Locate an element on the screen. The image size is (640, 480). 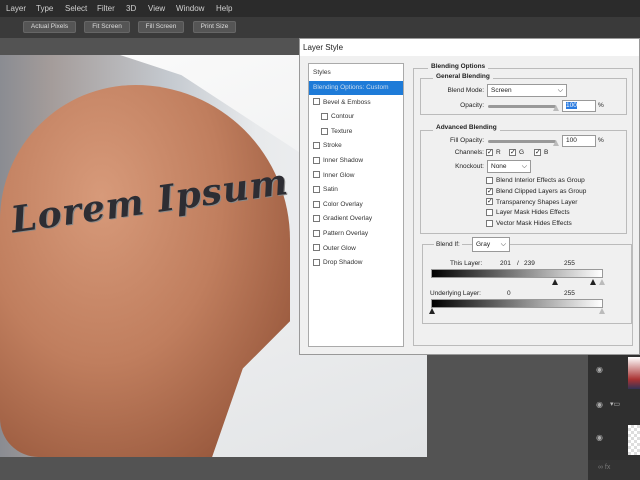
channel-g-checkbox: ✓ G is located at coordinates (516, 152).